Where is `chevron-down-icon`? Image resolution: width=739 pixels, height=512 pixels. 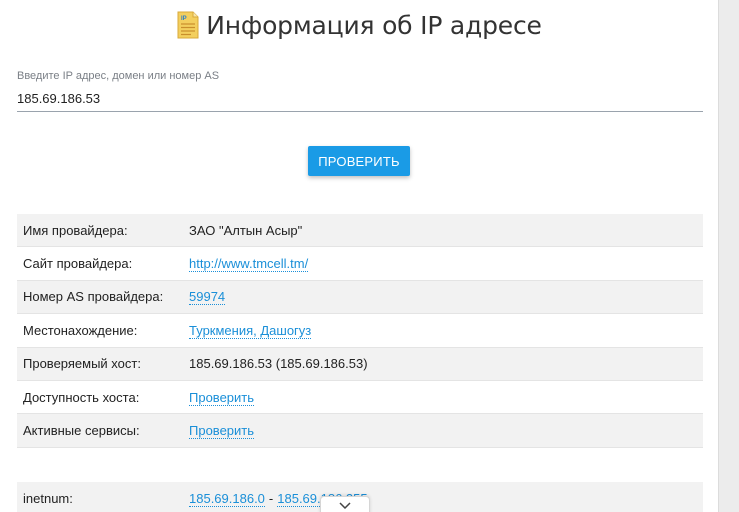 chevron-down-icon is located at coordinates (345, 504).